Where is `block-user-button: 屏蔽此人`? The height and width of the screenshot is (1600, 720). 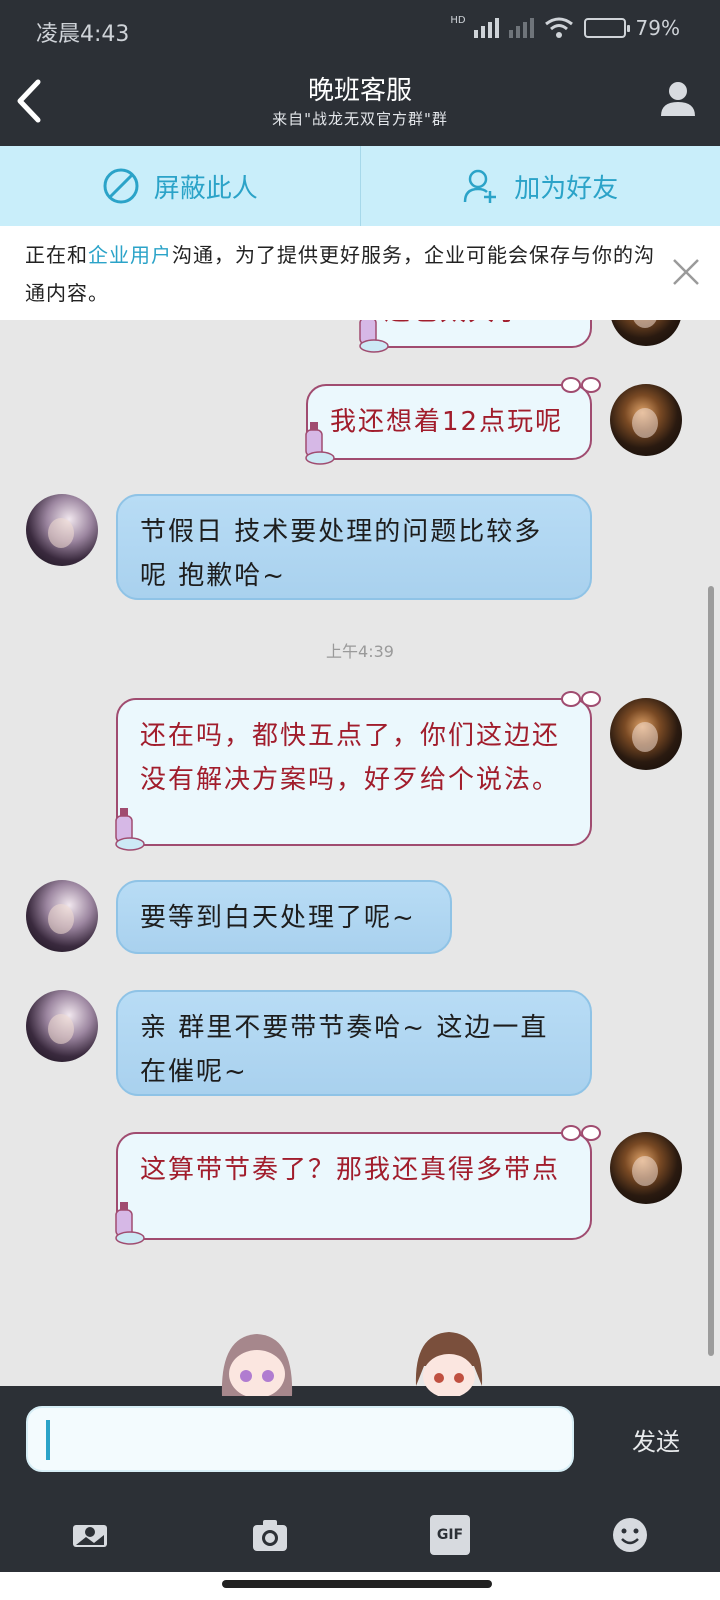
block-user-button: 屏蔽此人 is located at coordinates (180, 186).